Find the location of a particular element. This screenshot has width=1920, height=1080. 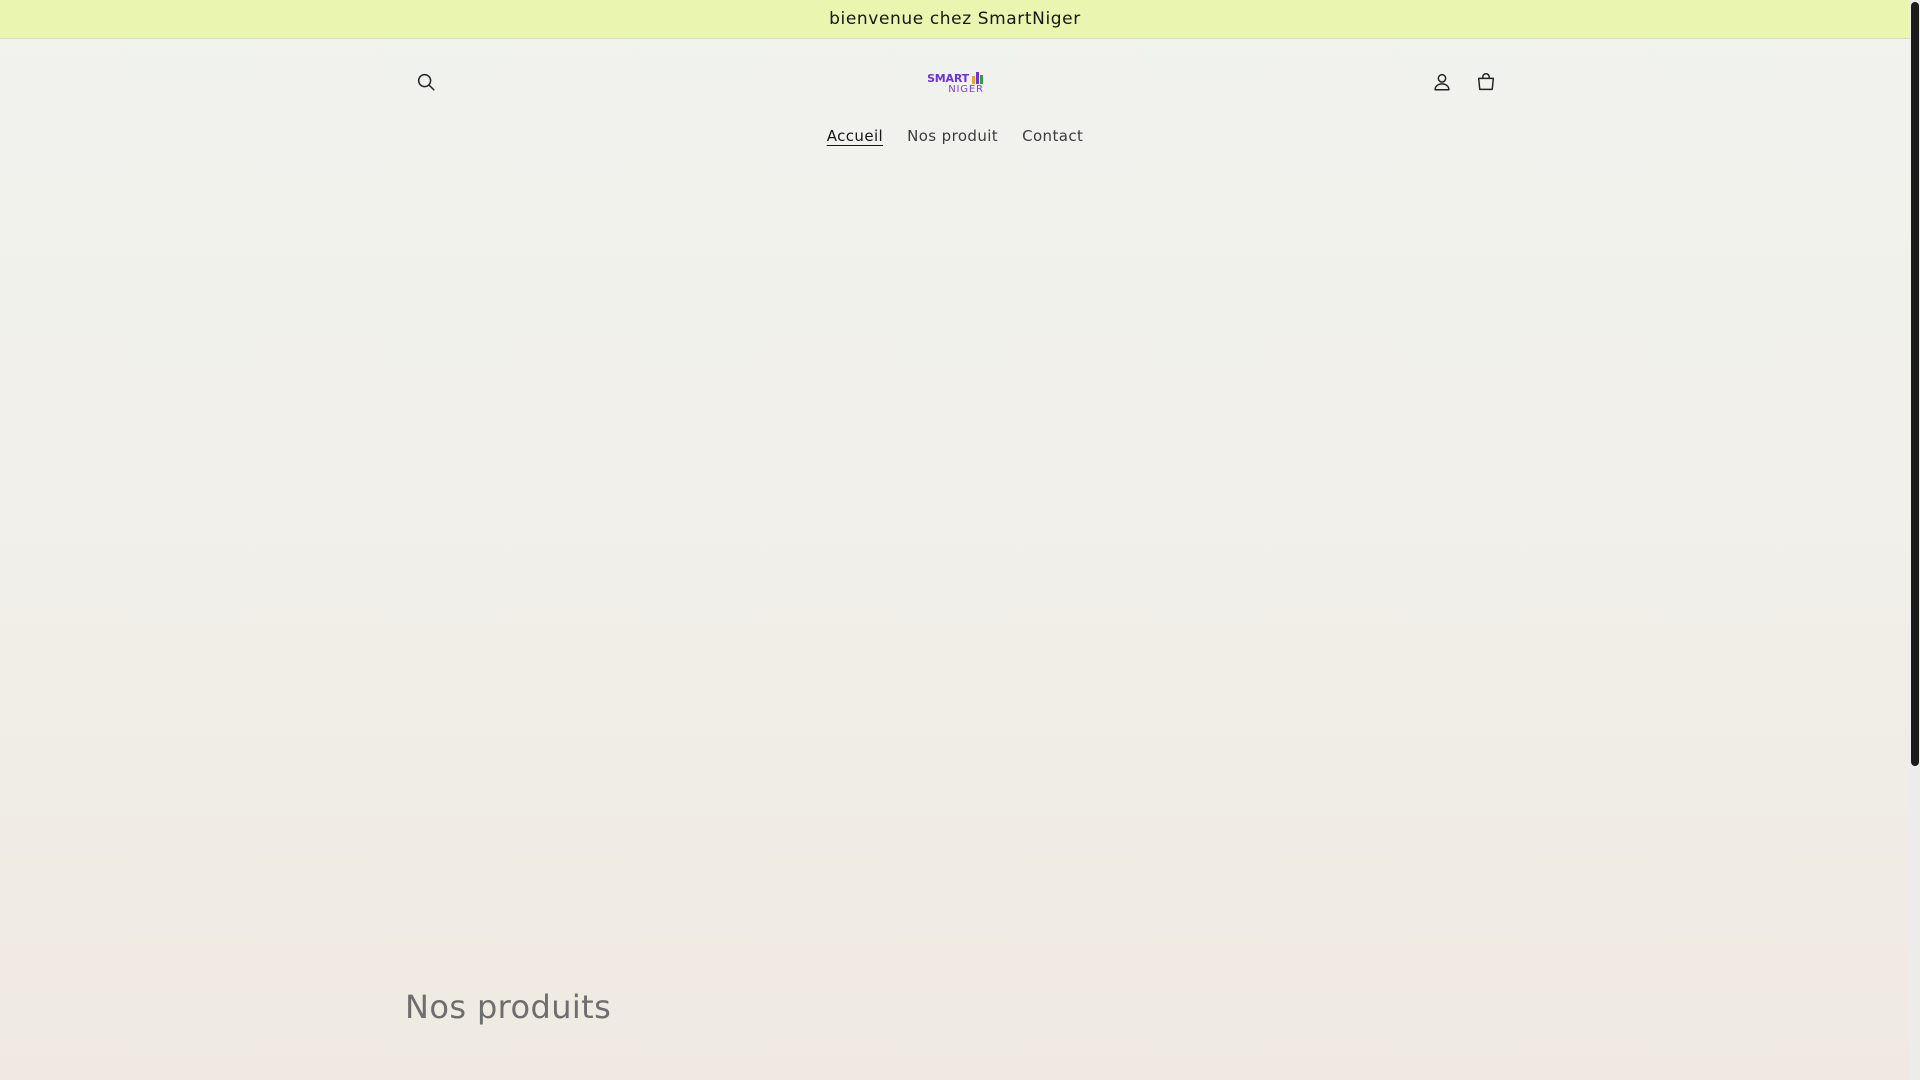

nav-item-nos-produit: Nos produit is located at coordinates (952, 136).